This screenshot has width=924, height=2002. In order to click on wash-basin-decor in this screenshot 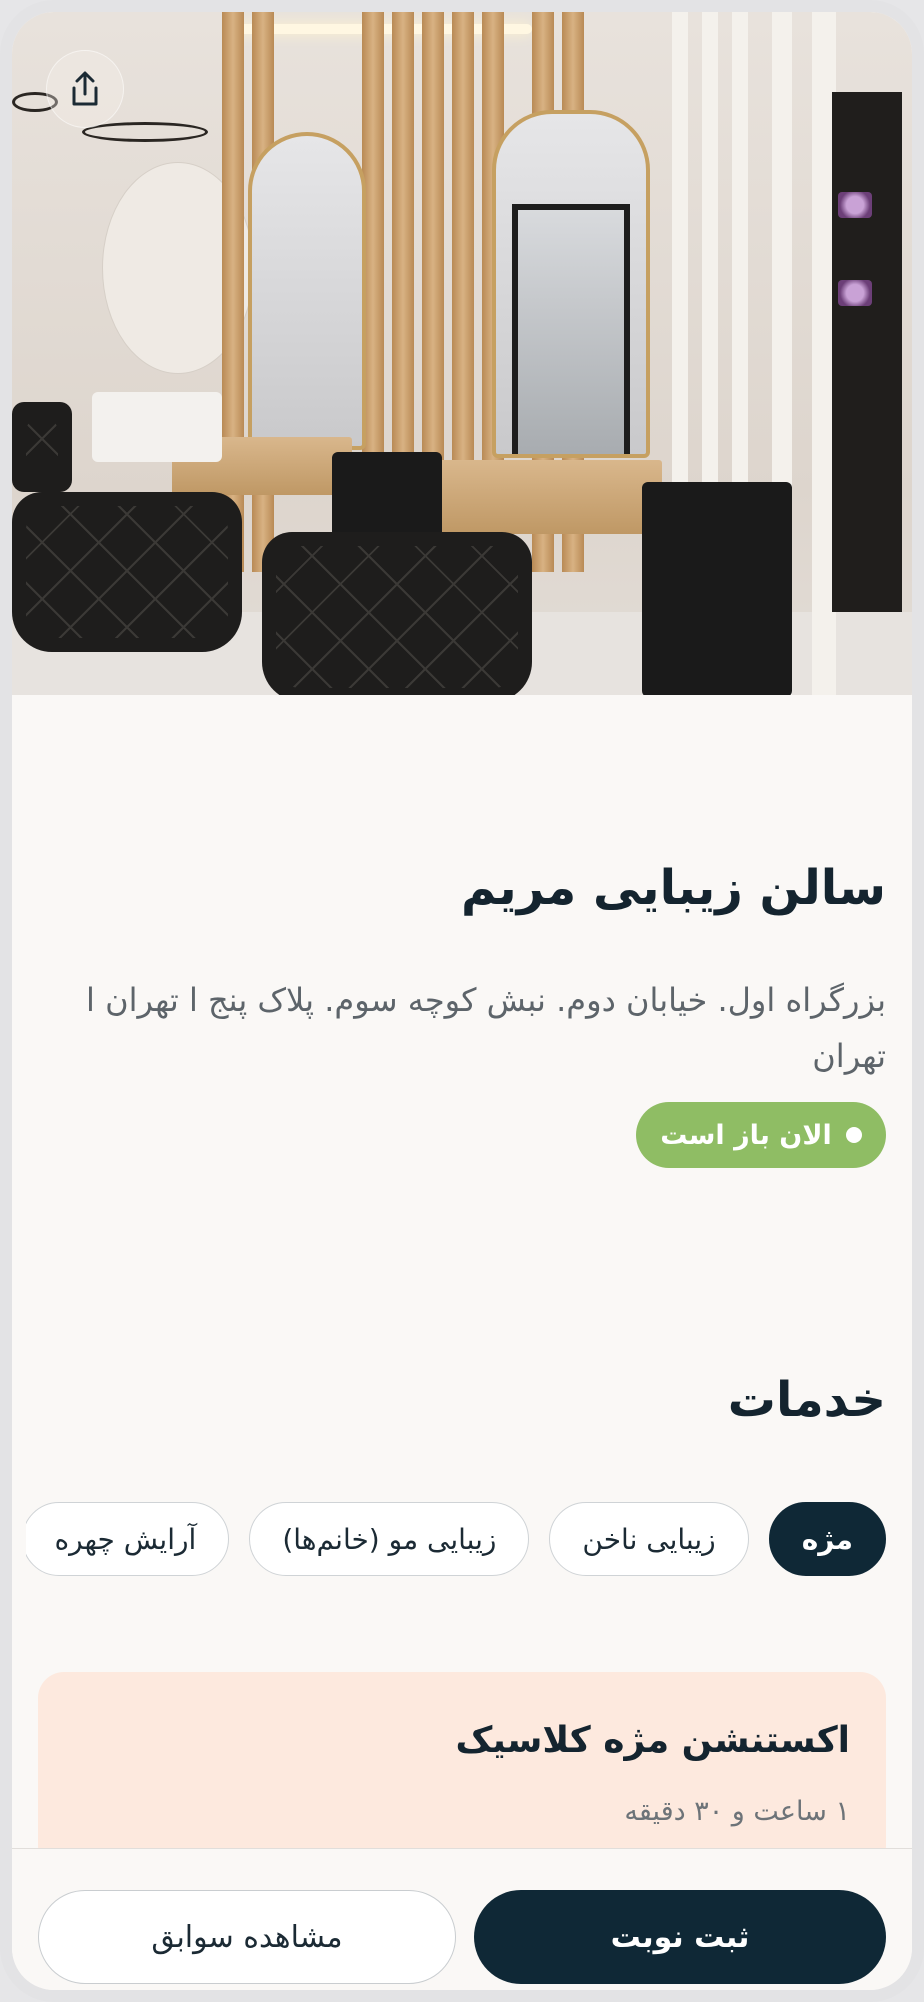, I will do `click(157, 427)`.